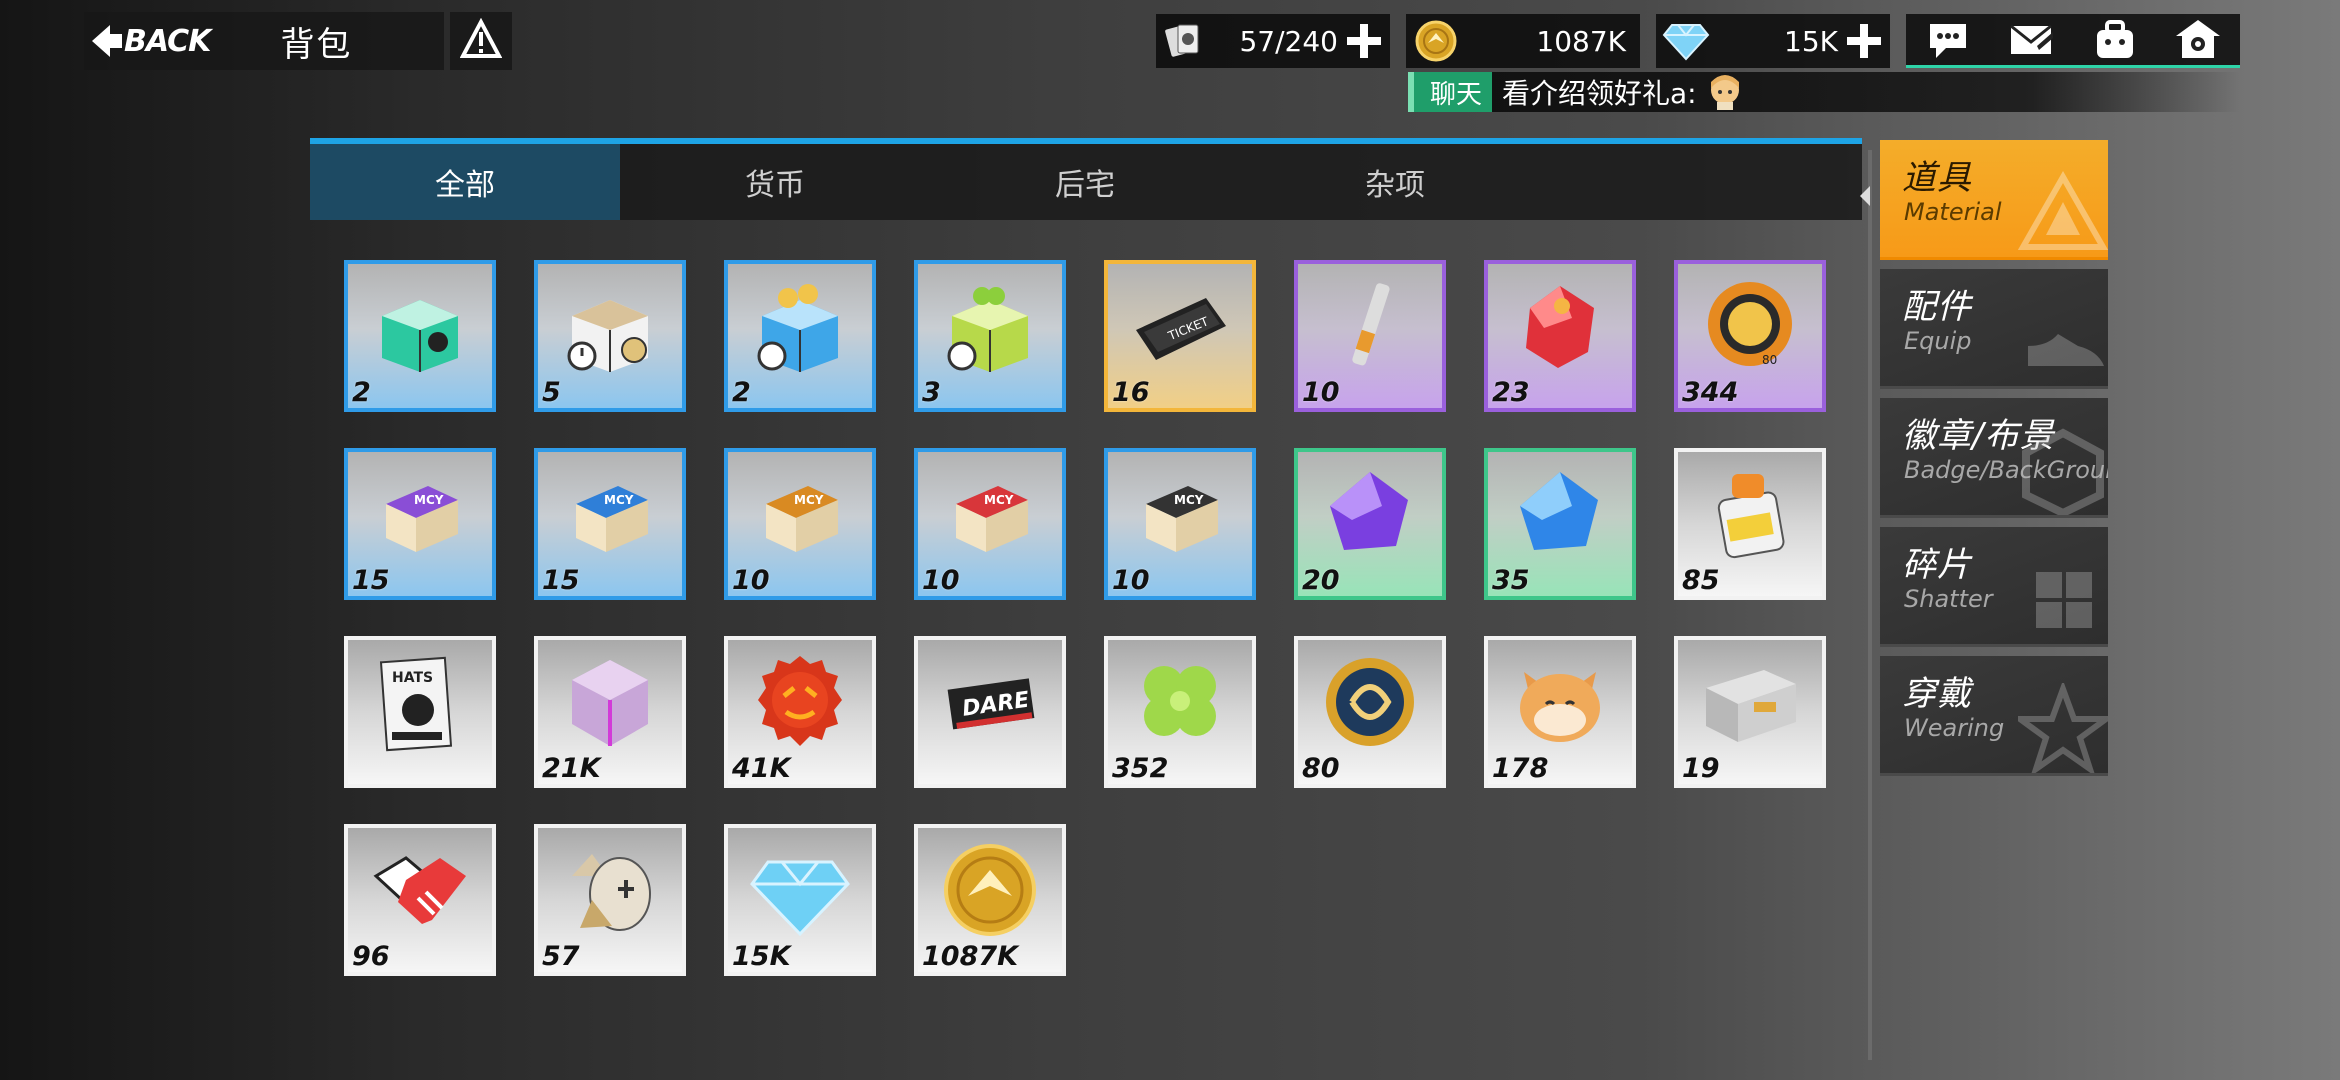 The image size is (2340, 1080). I want to click on inventory-item: 21K, so click(610, 712).